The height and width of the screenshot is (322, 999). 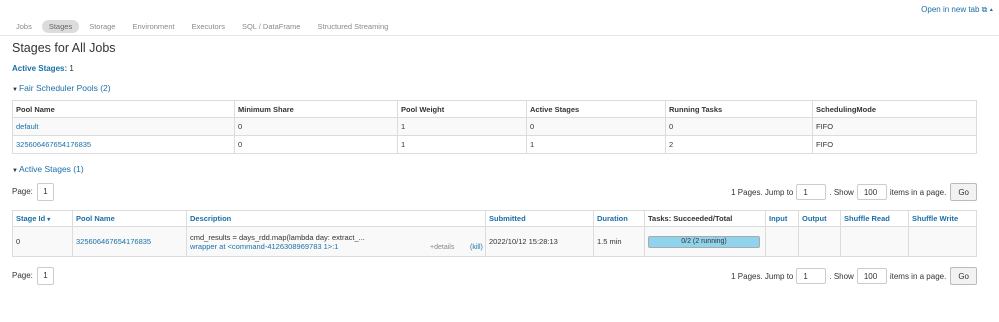 I want to click on tab-sql-dataframe: SQL / DataFrame, so click(x=271, y=26).